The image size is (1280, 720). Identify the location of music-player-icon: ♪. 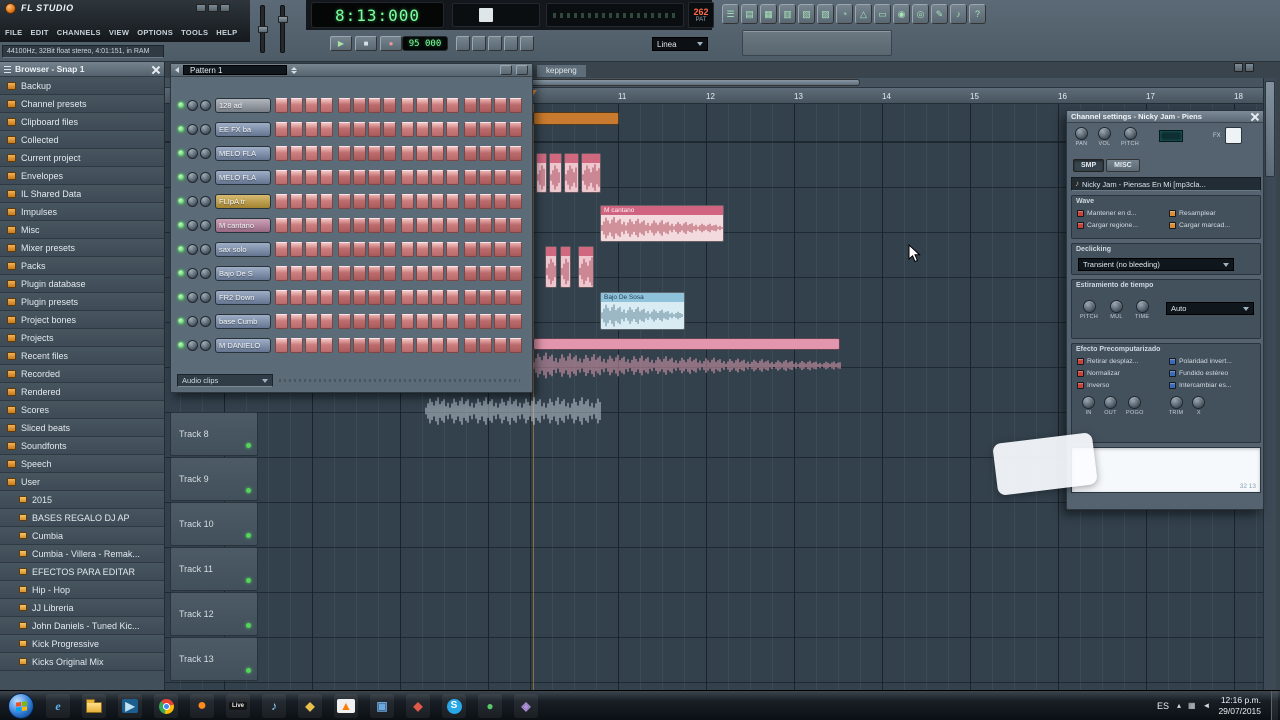
(274, 706).